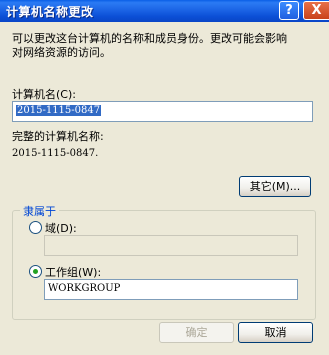  What do you see at coordinates (275, 332) in the screenshot?
I see `cancel-button: 取消` at bounding box center [275, 332].